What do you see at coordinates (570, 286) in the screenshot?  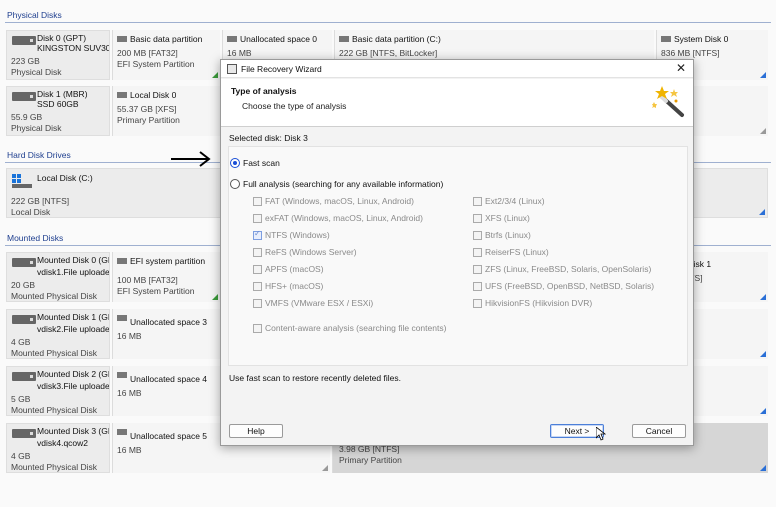 I see `fs-label: UFS (FreeBSD, OpenBSD, NetBSD, Solaris)` at bounding box center [570, 286].